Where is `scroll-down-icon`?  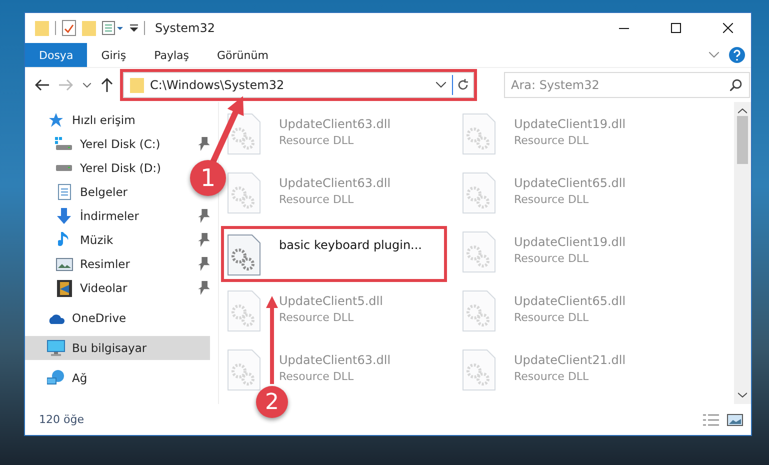
scroll-down-icon is located at coordinates (742, 395).